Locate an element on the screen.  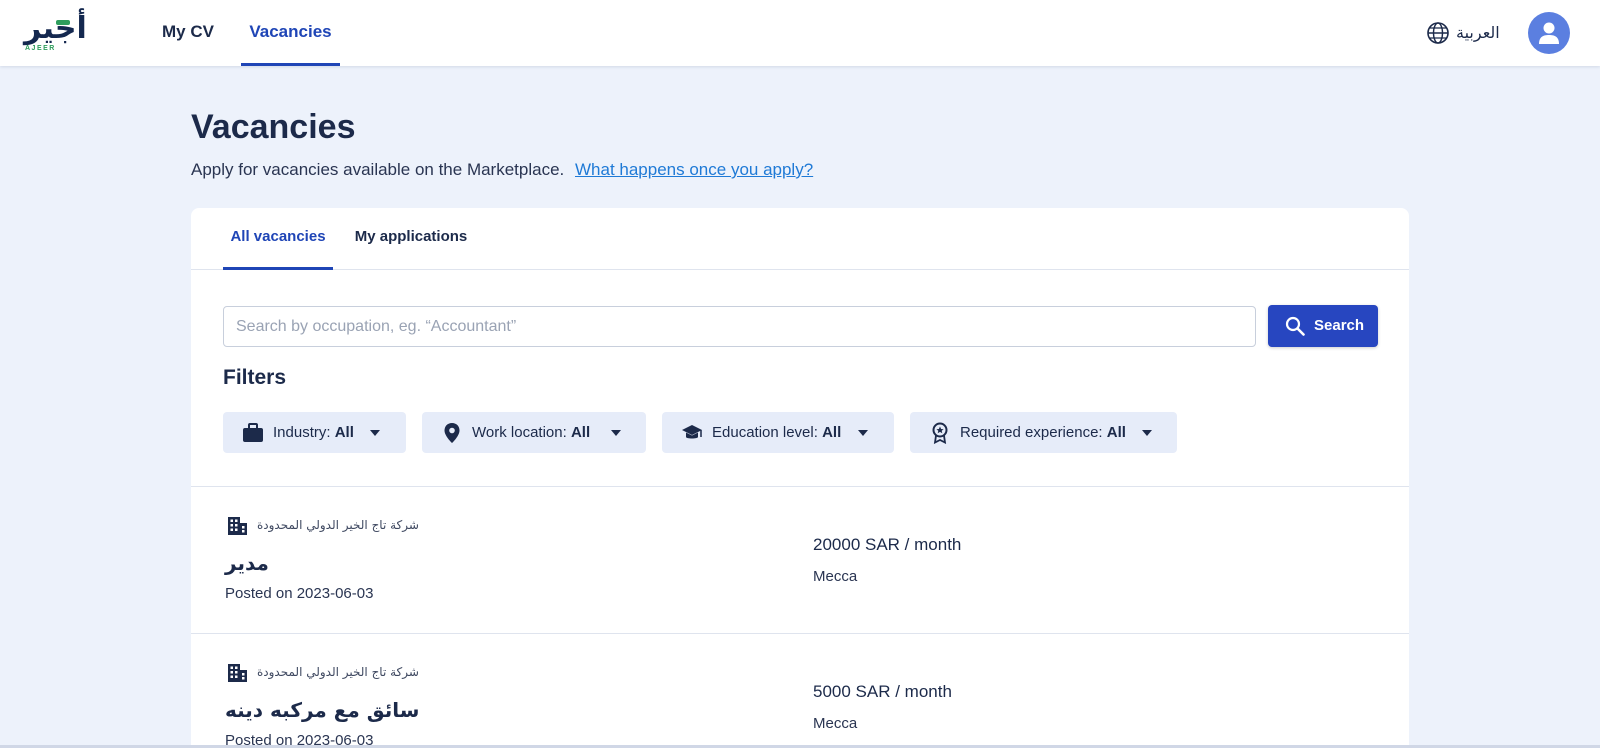
required-experience-filter-label: Required experience: All is located at coordinates (1043, 432).